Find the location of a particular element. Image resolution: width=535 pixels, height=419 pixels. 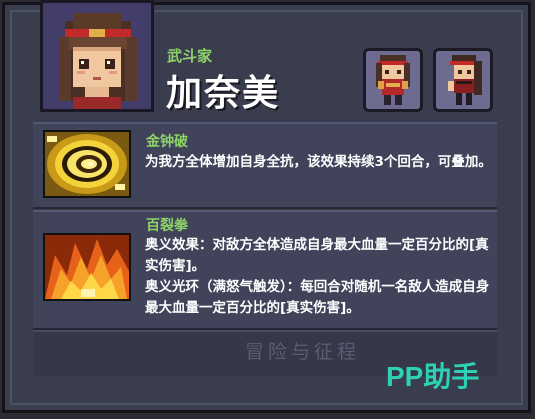

game-logo-watermark: 冒险与征程 is located at coordinates (303, 352).